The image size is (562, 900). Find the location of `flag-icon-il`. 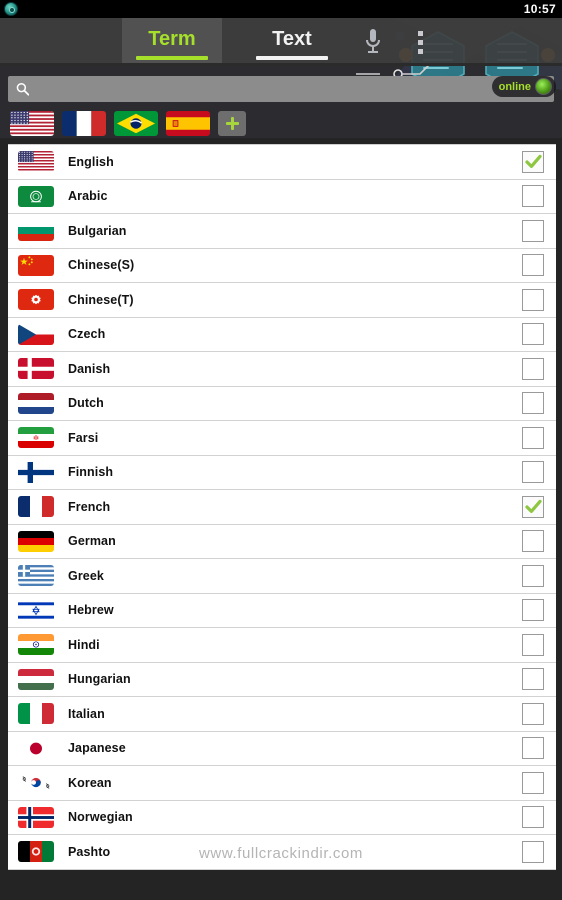

flag-icon-il is located at coordinates (36, 610).